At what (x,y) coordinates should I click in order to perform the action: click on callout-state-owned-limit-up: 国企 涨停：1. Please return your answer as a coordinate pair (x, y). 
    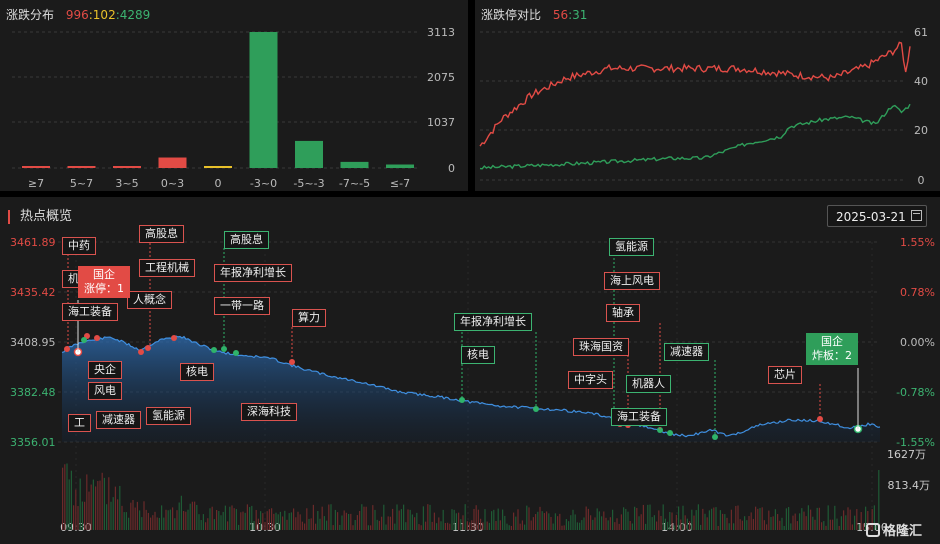
    Looking at the image, I should click on (104, 282).